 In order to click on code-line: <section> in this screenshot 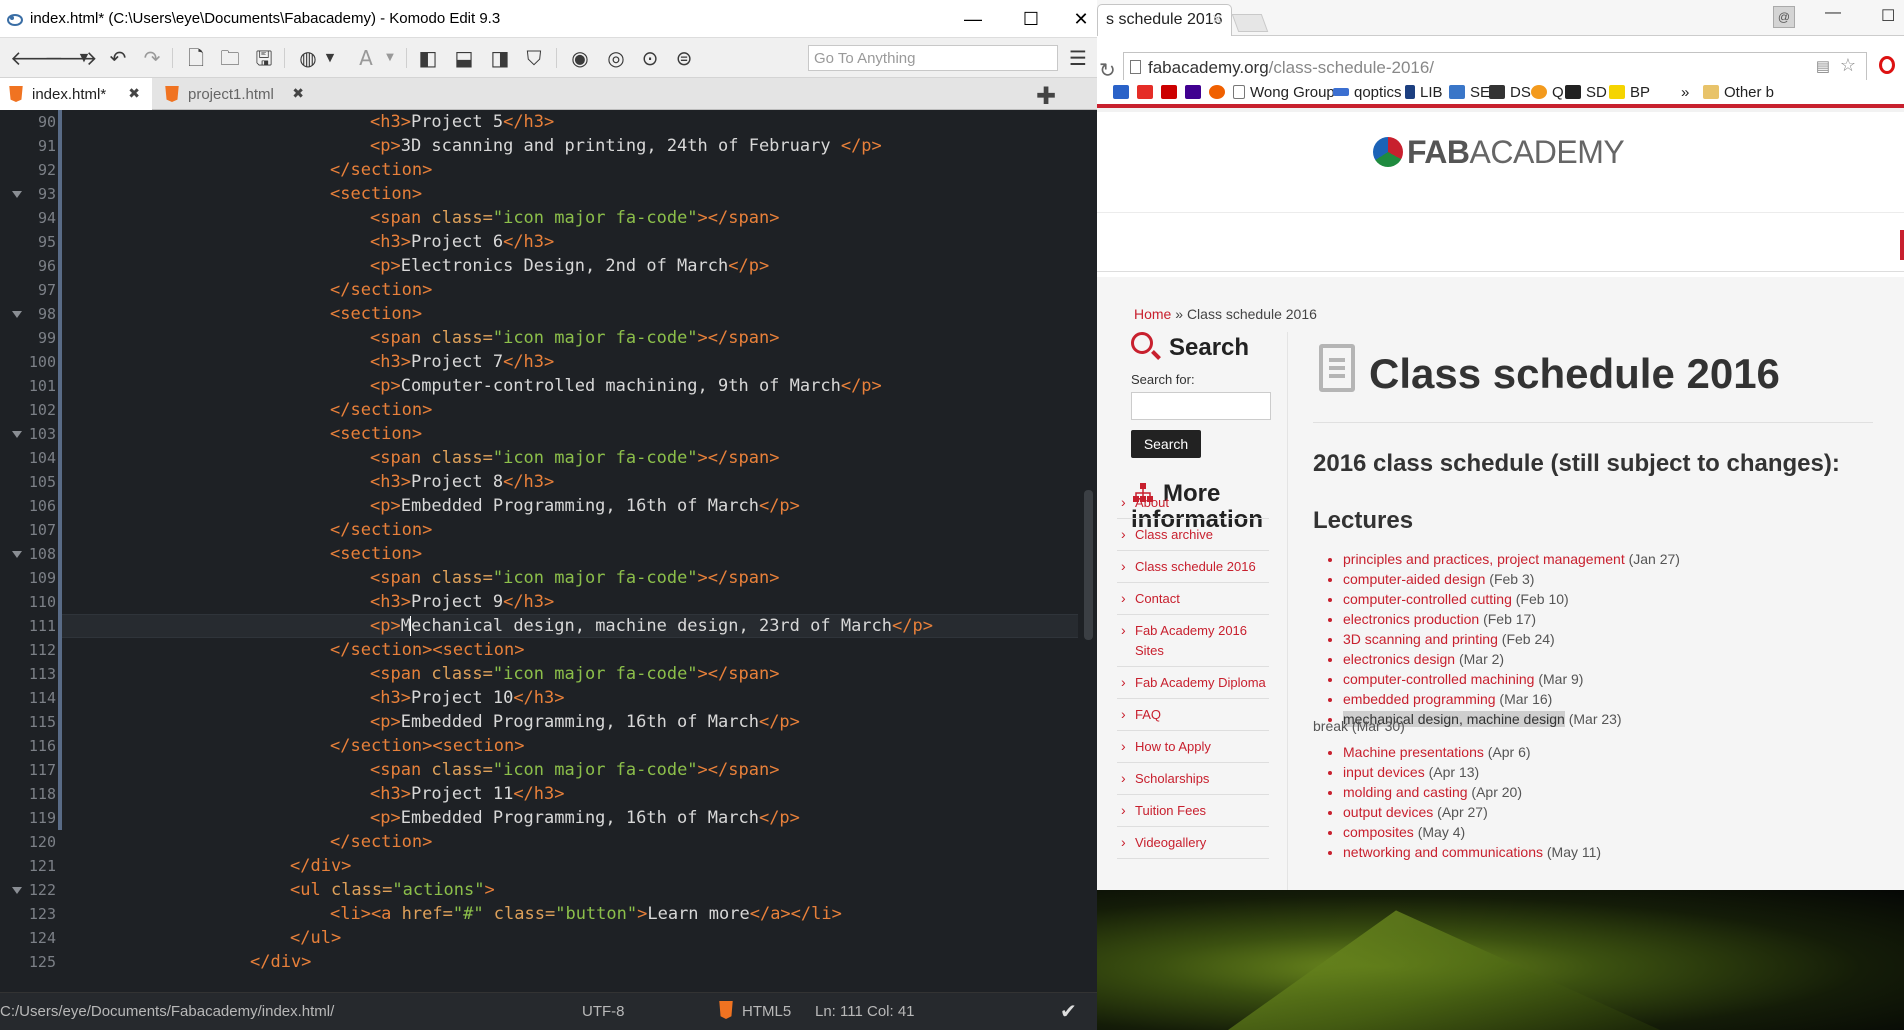, I will do `click(376, 434)`.